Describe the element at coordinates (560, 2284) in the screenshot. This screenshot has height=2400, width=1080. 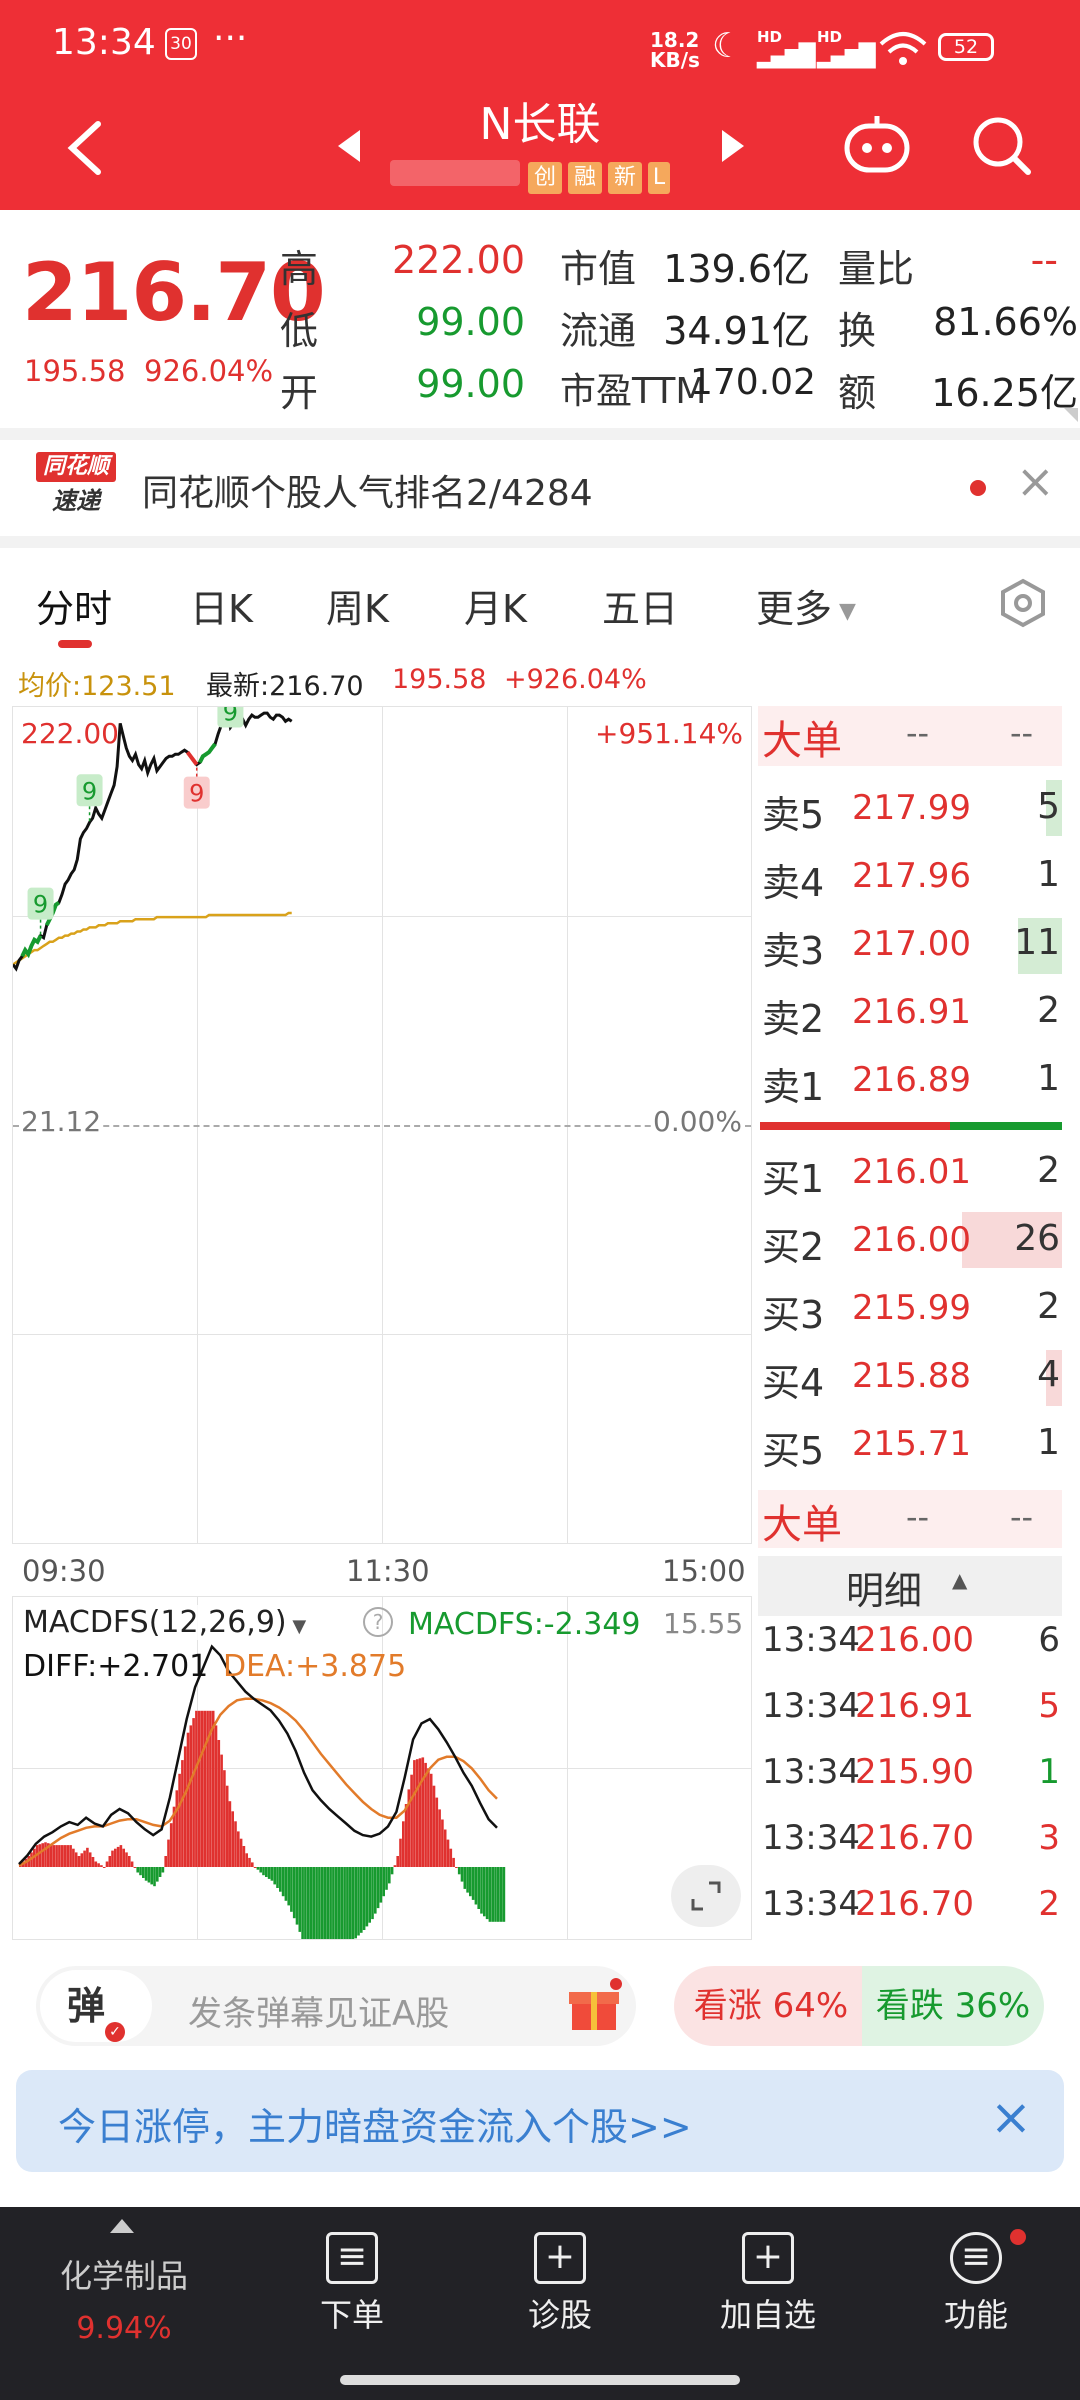
I see `nav-diagnose: + 诊股` at that location.